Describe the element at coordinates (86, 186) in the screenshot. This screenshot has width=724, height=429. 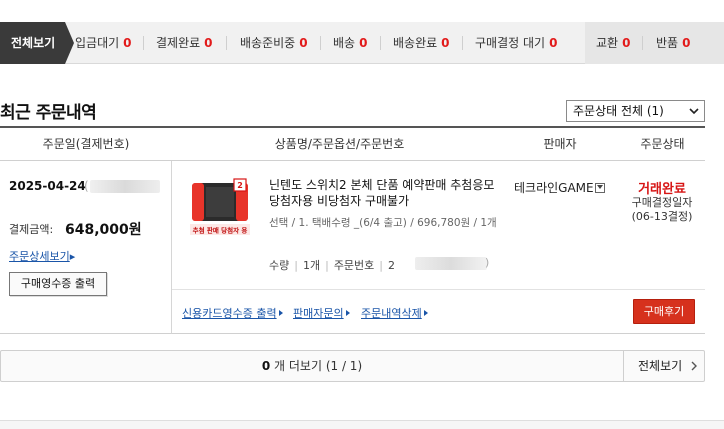
I see `payment-number-open-paren: (` at that location.